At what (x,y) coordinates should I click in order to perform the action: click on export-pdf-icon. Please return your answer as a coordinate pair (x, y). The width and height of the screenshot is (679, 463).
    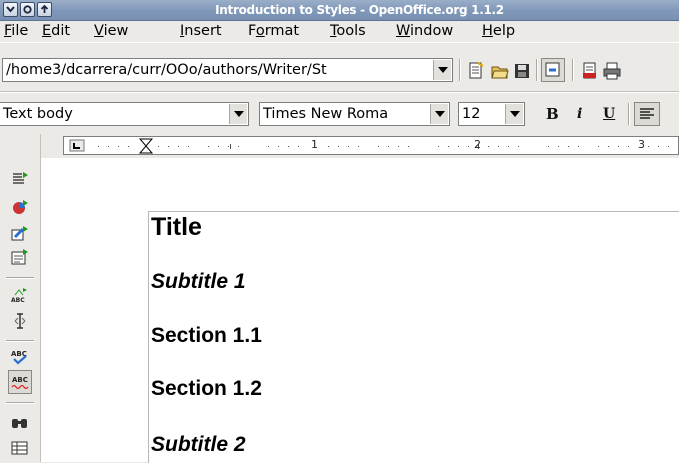
    Looking at the image, I should click on (590, 71).